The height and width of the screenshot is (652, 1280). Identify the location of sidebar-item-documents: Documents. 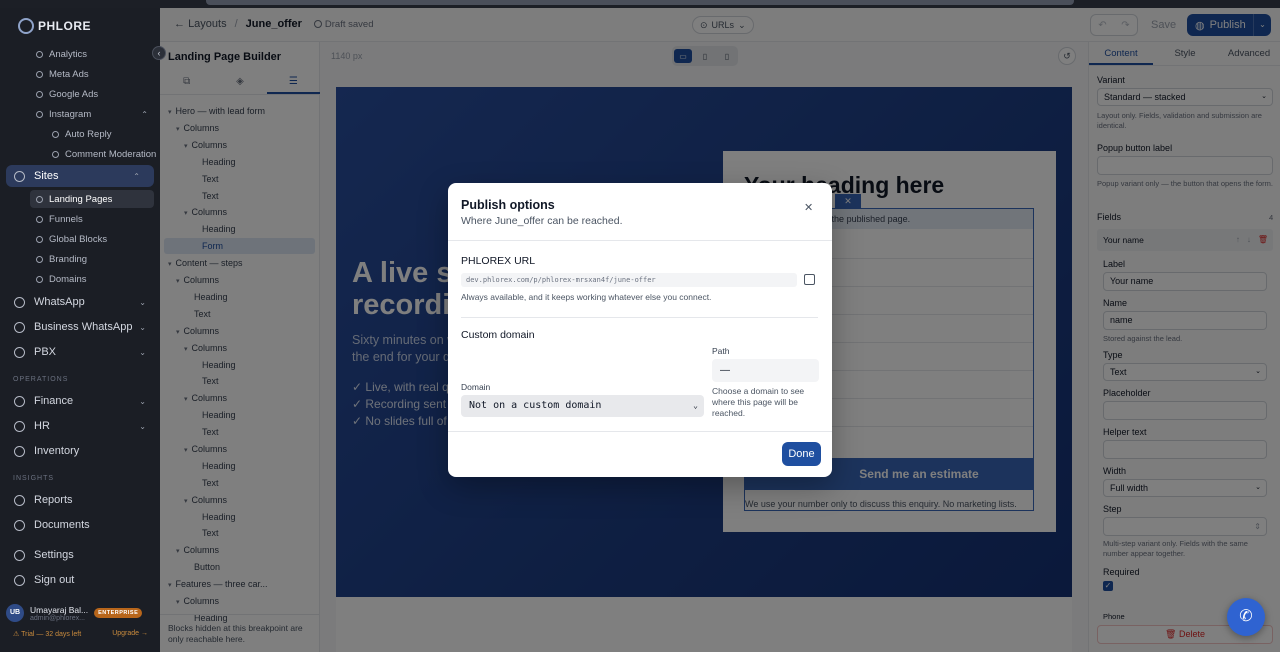
(80, 525).